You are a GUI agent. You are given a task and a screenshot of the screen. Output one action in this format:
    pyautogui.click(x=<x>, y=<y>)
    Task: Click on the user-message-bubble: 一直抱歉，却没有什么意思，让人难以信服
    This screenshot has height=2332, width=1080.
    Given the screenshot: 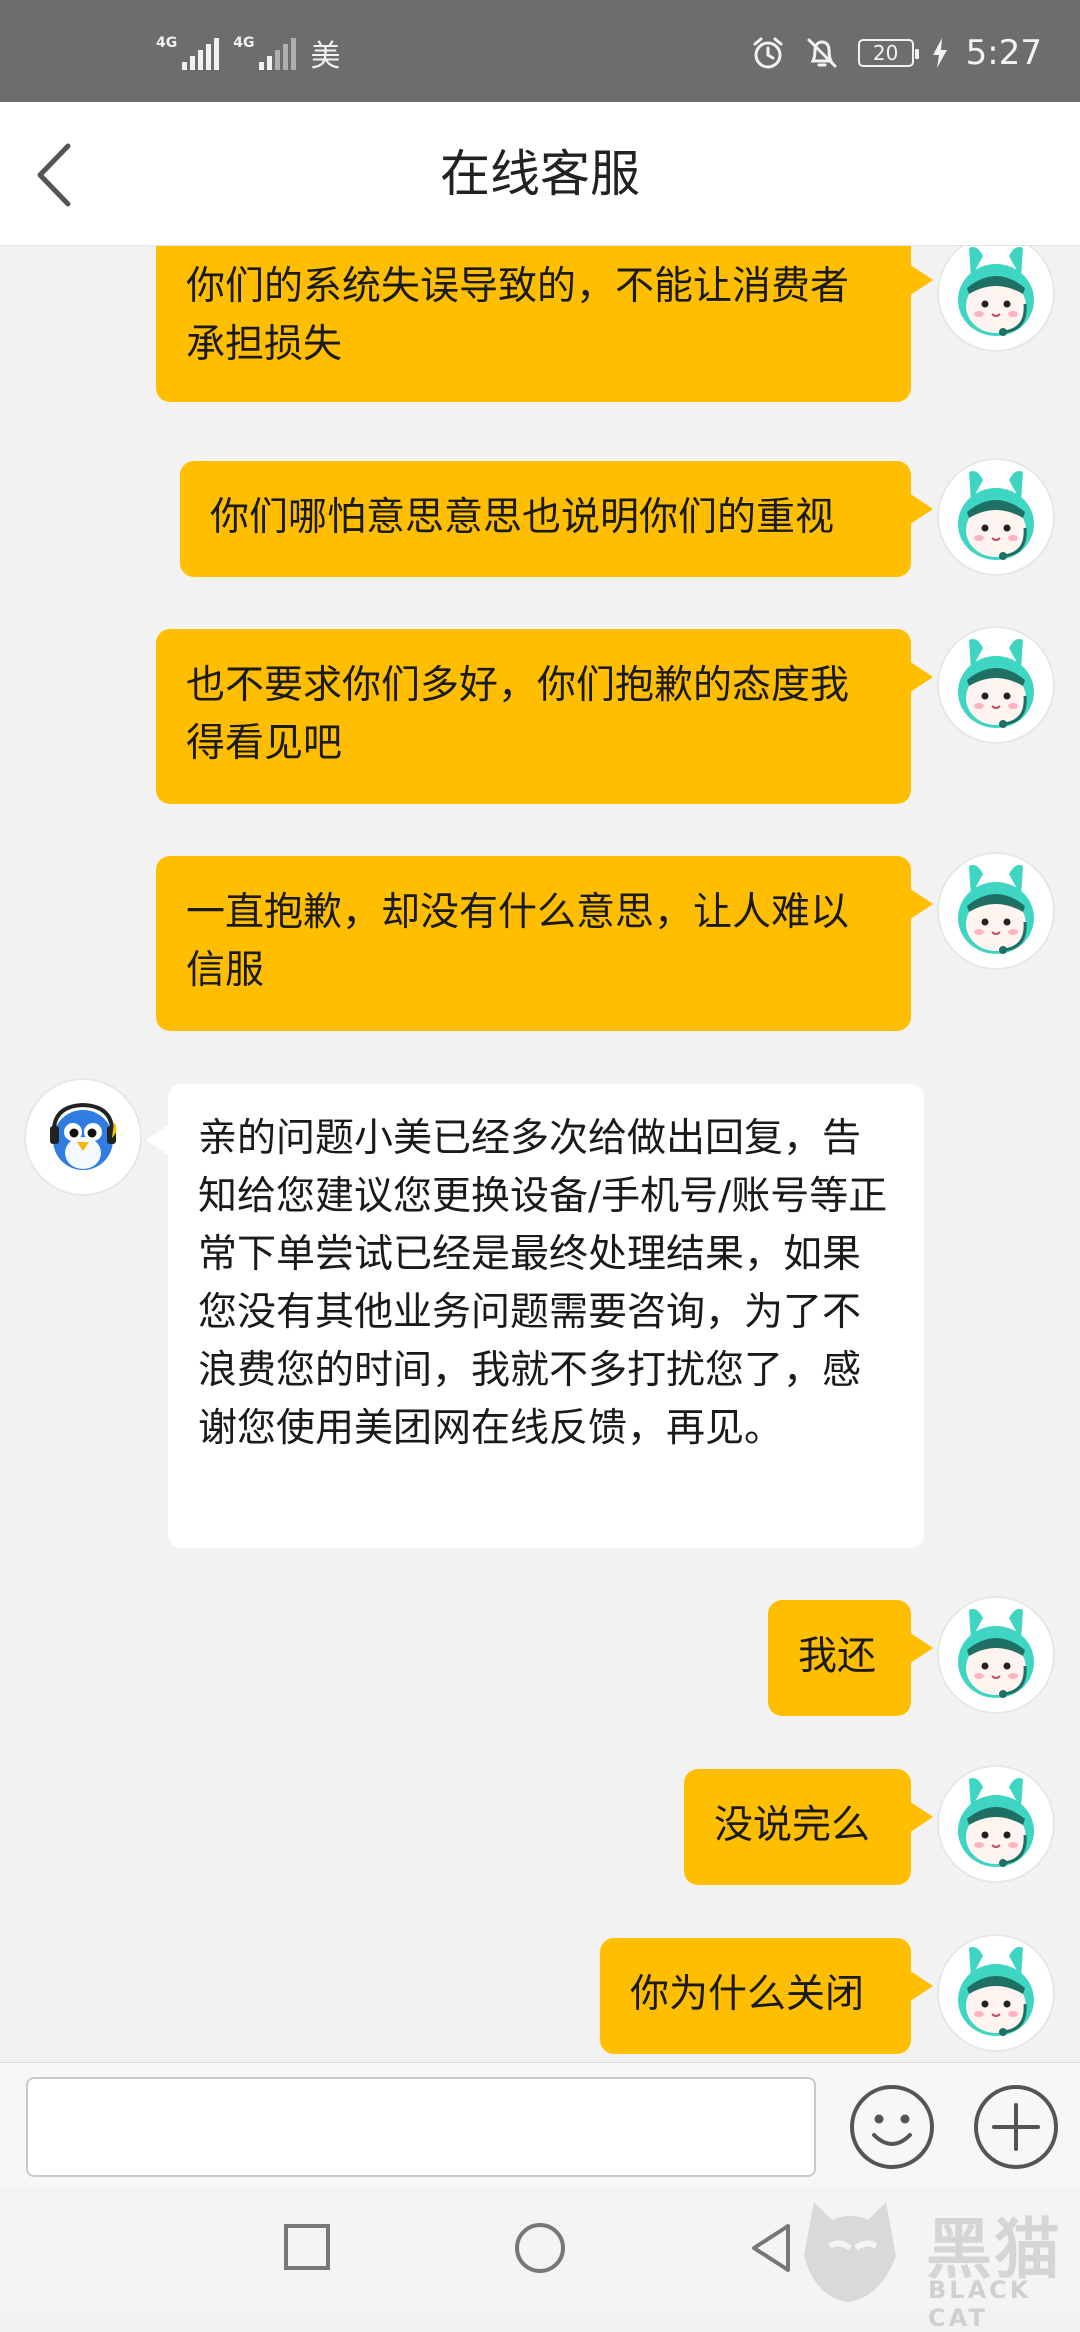 What is the action you would take?
    pyautogui.click(x=544, y=943)
    